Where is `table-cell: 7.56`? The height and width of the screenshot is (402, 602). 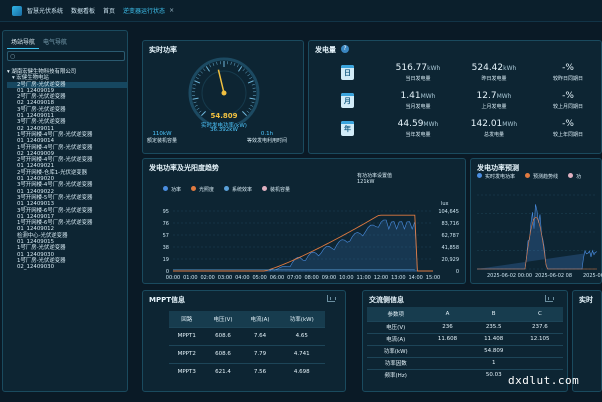 table-cell: 7.56 is located at coordinates (260, 371).